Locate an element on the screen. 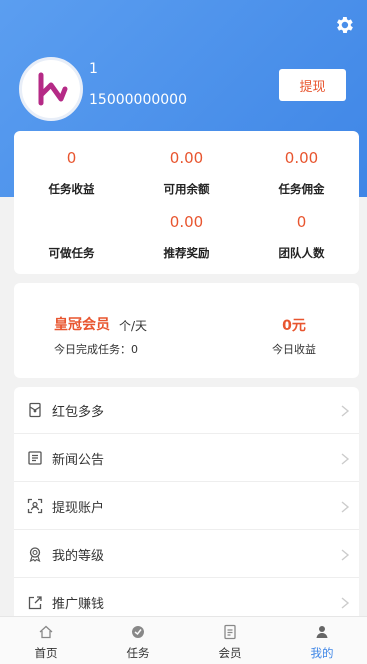  avatar is located at coordinates (51, 89).